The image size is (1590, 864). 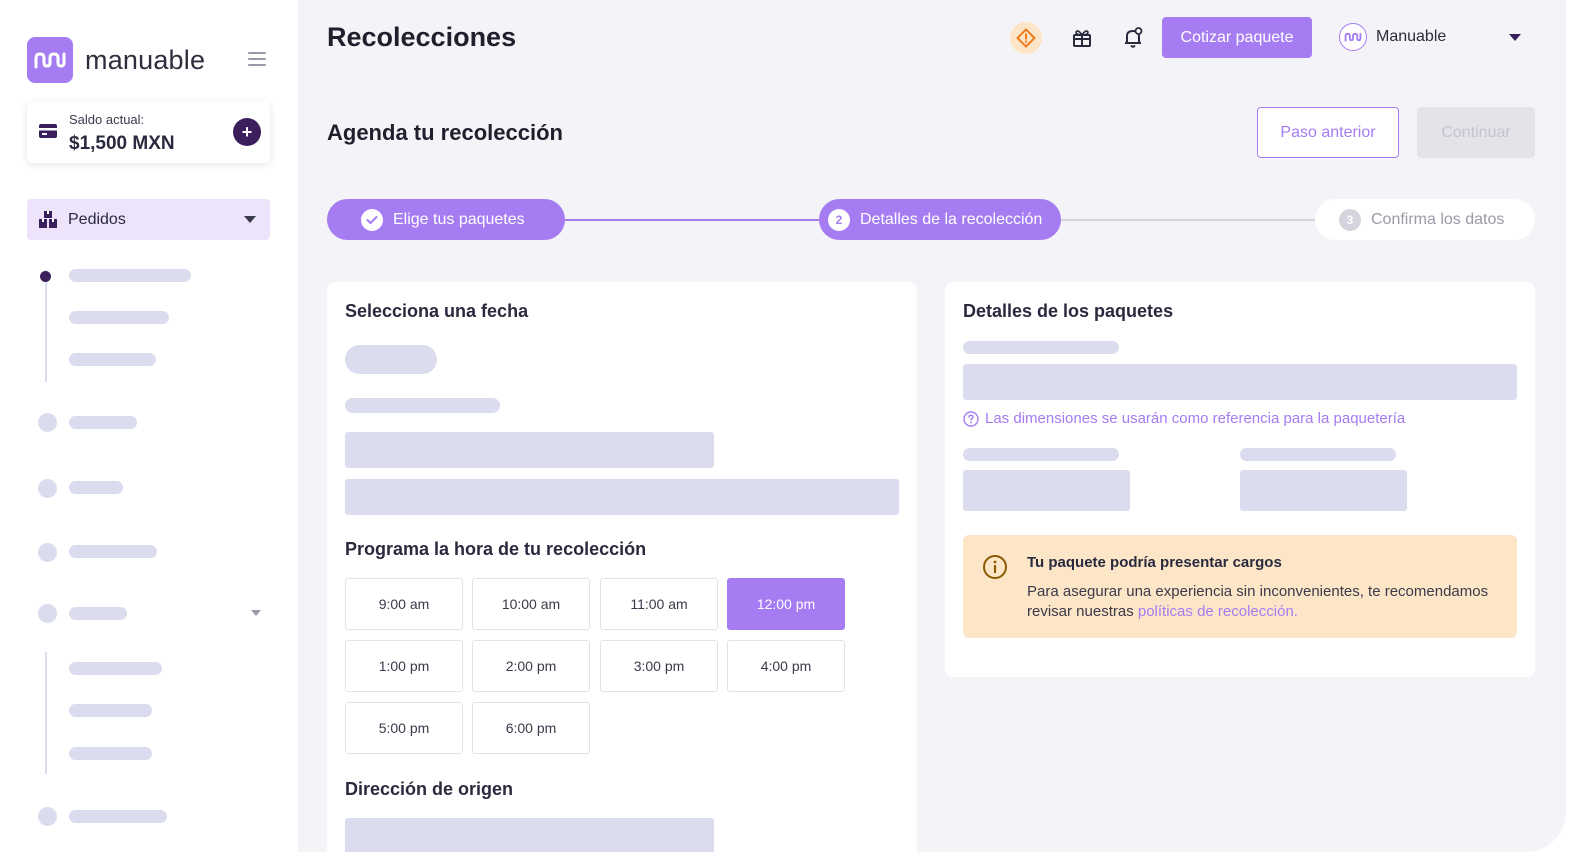 What do you see at coordinates (659, 666) in the screenshot?
I see `time-slot-button: 3:00 pm` at bounding box center [659, 666].